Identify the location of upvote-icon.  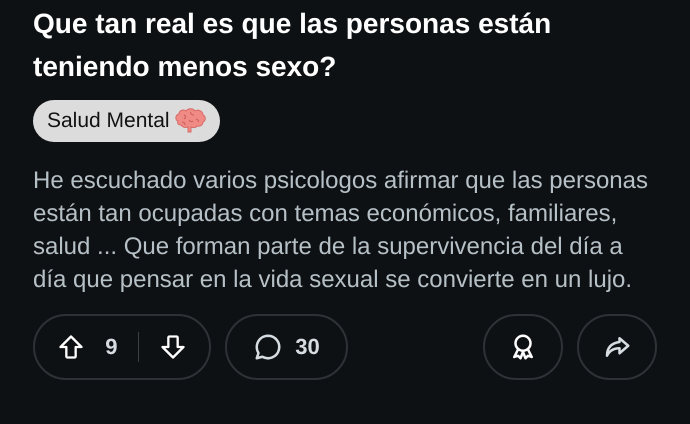
(71, 347).